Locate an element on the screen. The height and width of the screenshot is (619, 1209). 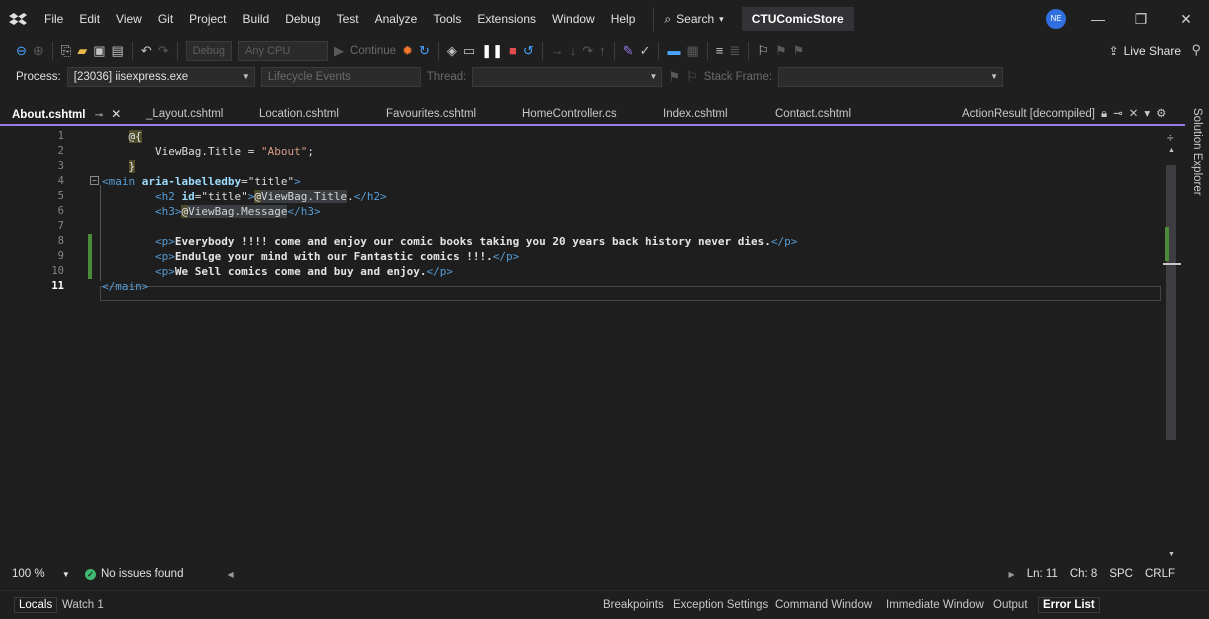
save-all-icon: ▤ is located at coordinates (118, 51).